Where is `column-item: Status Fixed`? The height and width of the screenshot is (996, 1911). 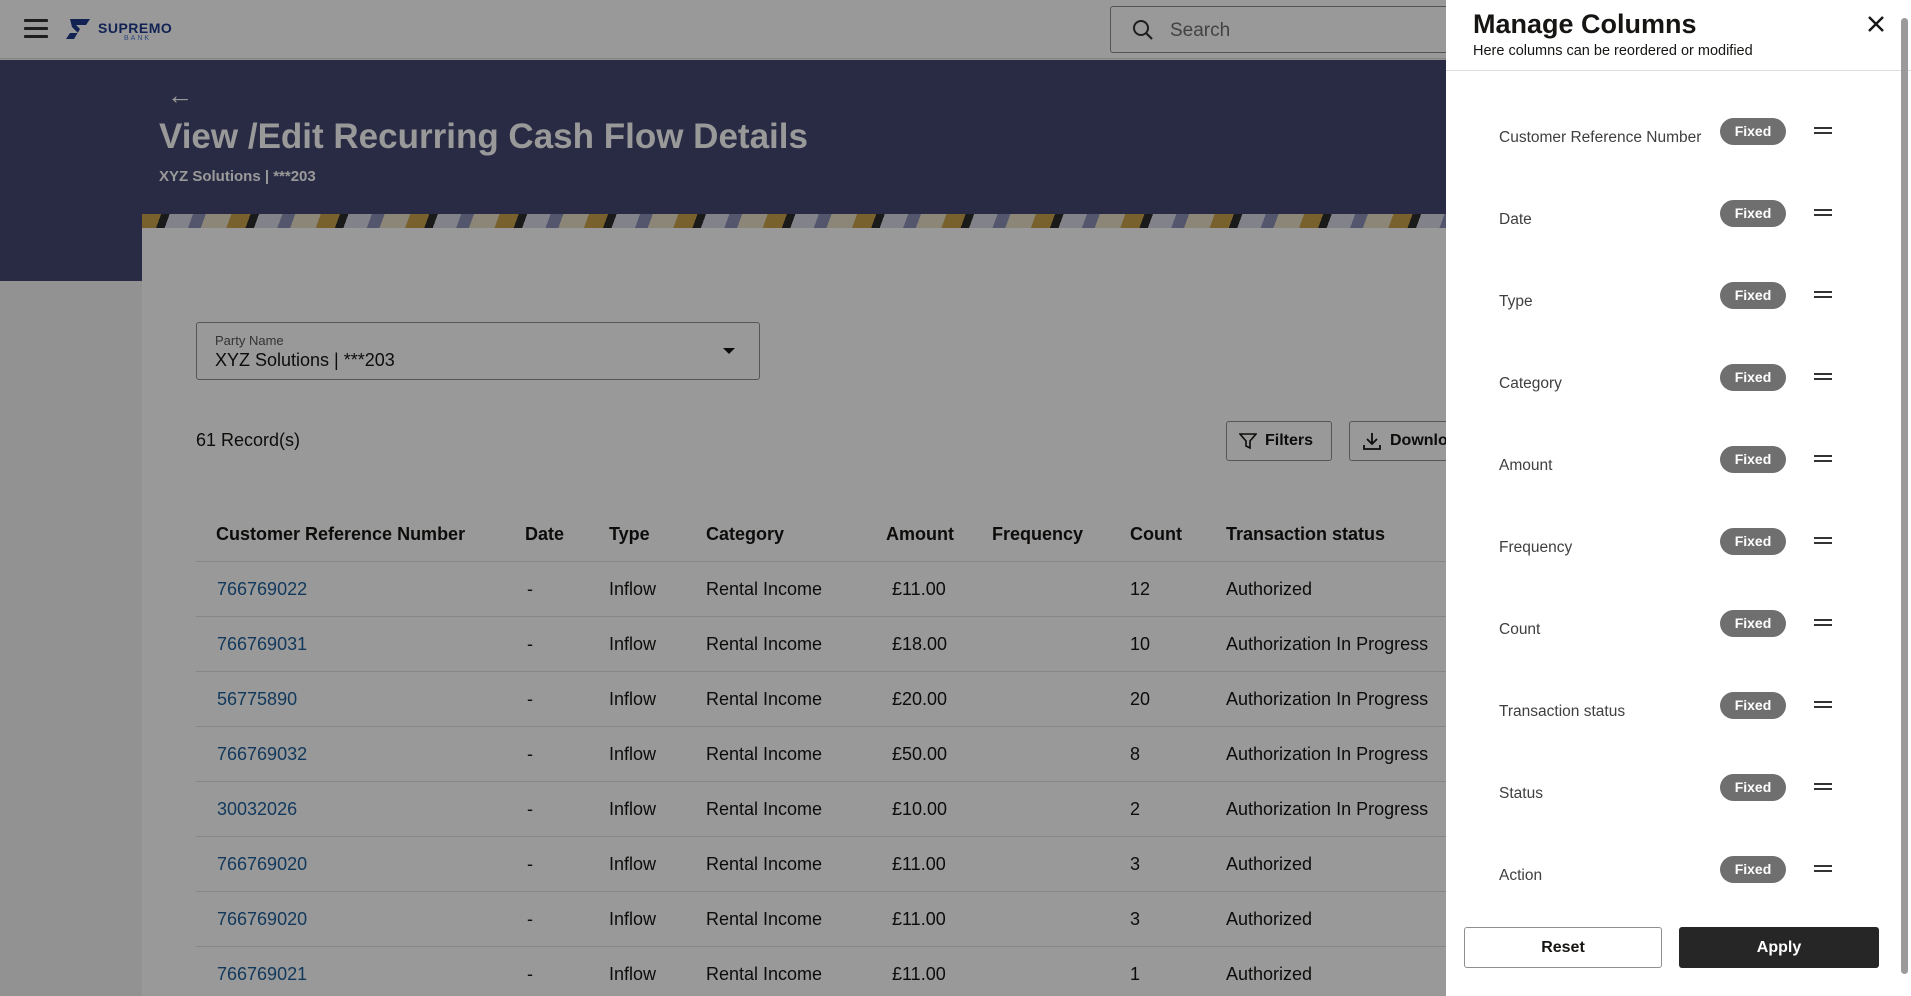
column-item: Status Fixed is located at coordinates (1678, 794).